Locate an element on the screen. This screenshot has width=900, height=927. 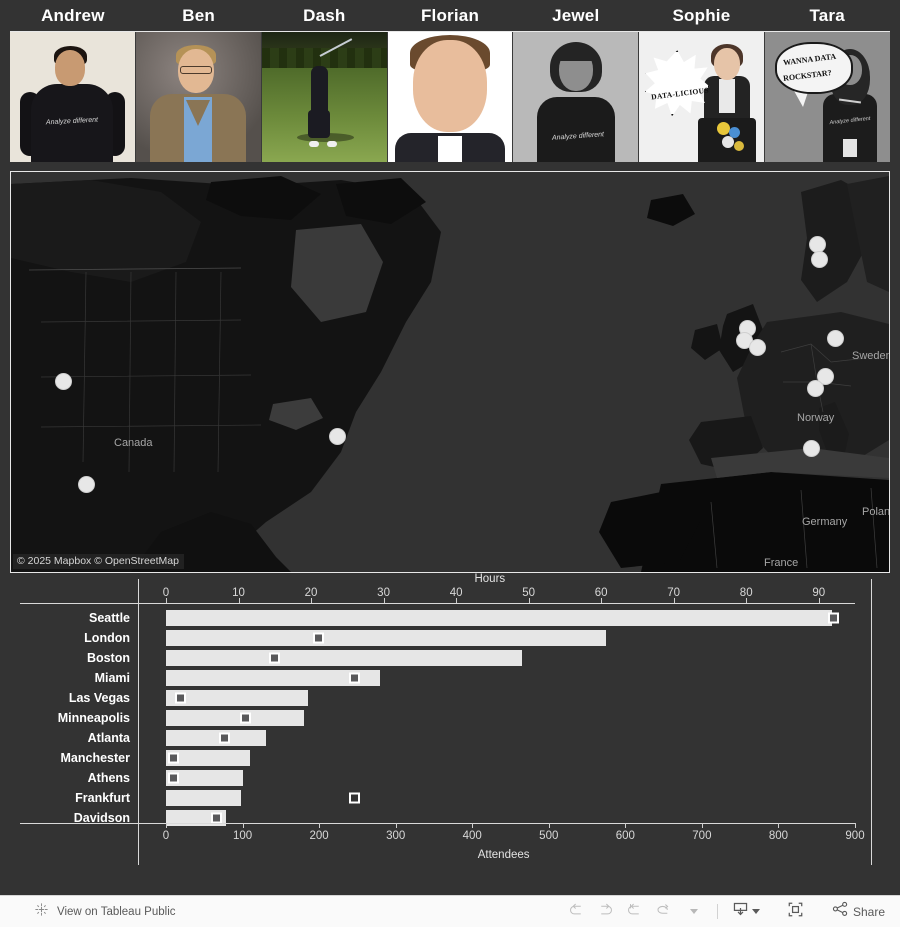
view-on-tableau-public-link: View on Tableau Public is located at coordinates (105, 912).